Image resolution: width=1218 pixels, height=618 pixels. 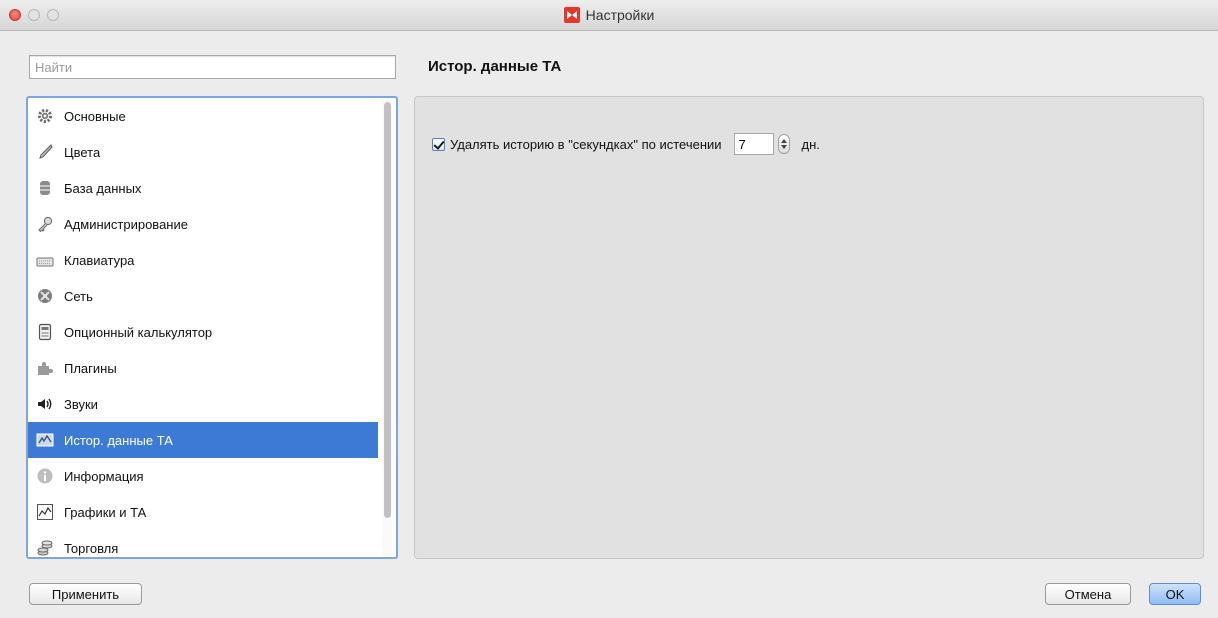 What do you see at coordinates (783, 144) in the screenshot?
I see `days-stepper` at bounding box center [783, 144].